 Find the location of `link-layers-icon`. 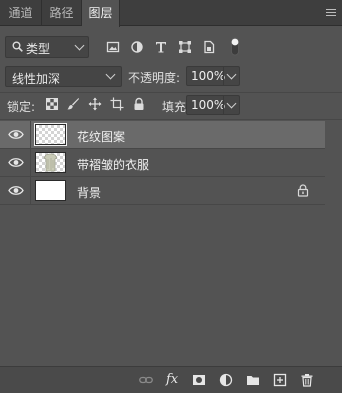

link-layers-icon is located at coordinates (146, 380).